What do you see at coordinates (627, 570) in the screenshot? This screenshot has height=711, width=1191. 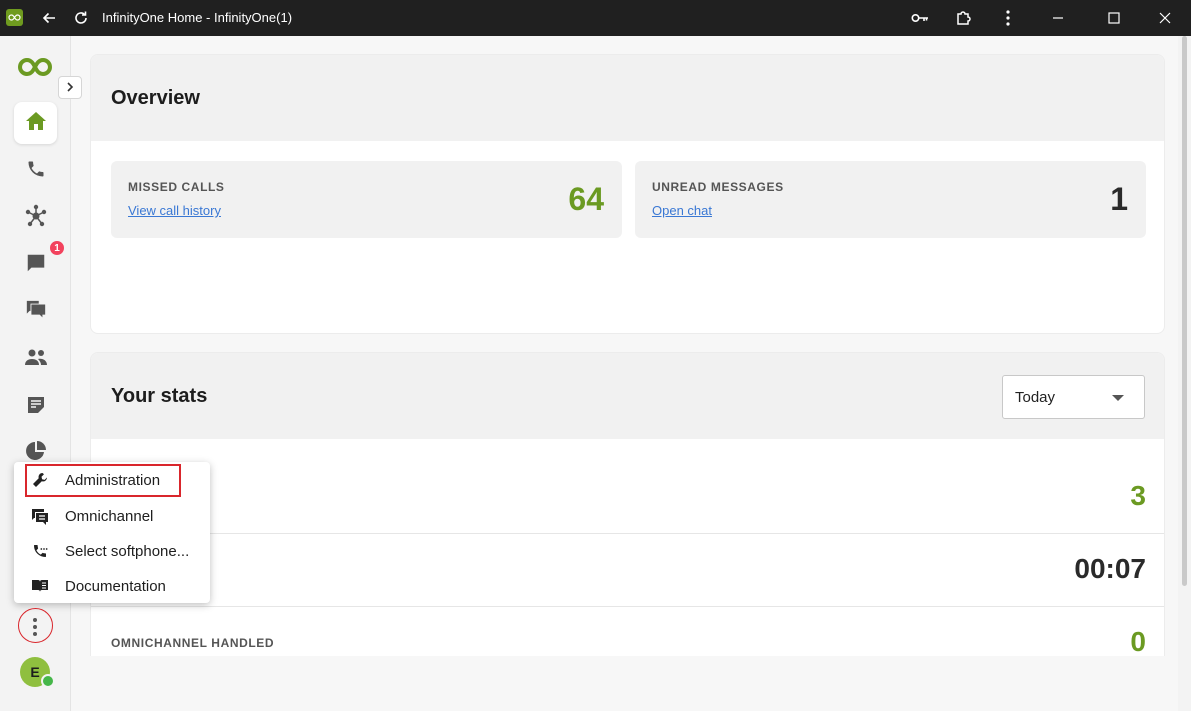 I see `stat-row: 00:07` at bounding box center [627, 570].